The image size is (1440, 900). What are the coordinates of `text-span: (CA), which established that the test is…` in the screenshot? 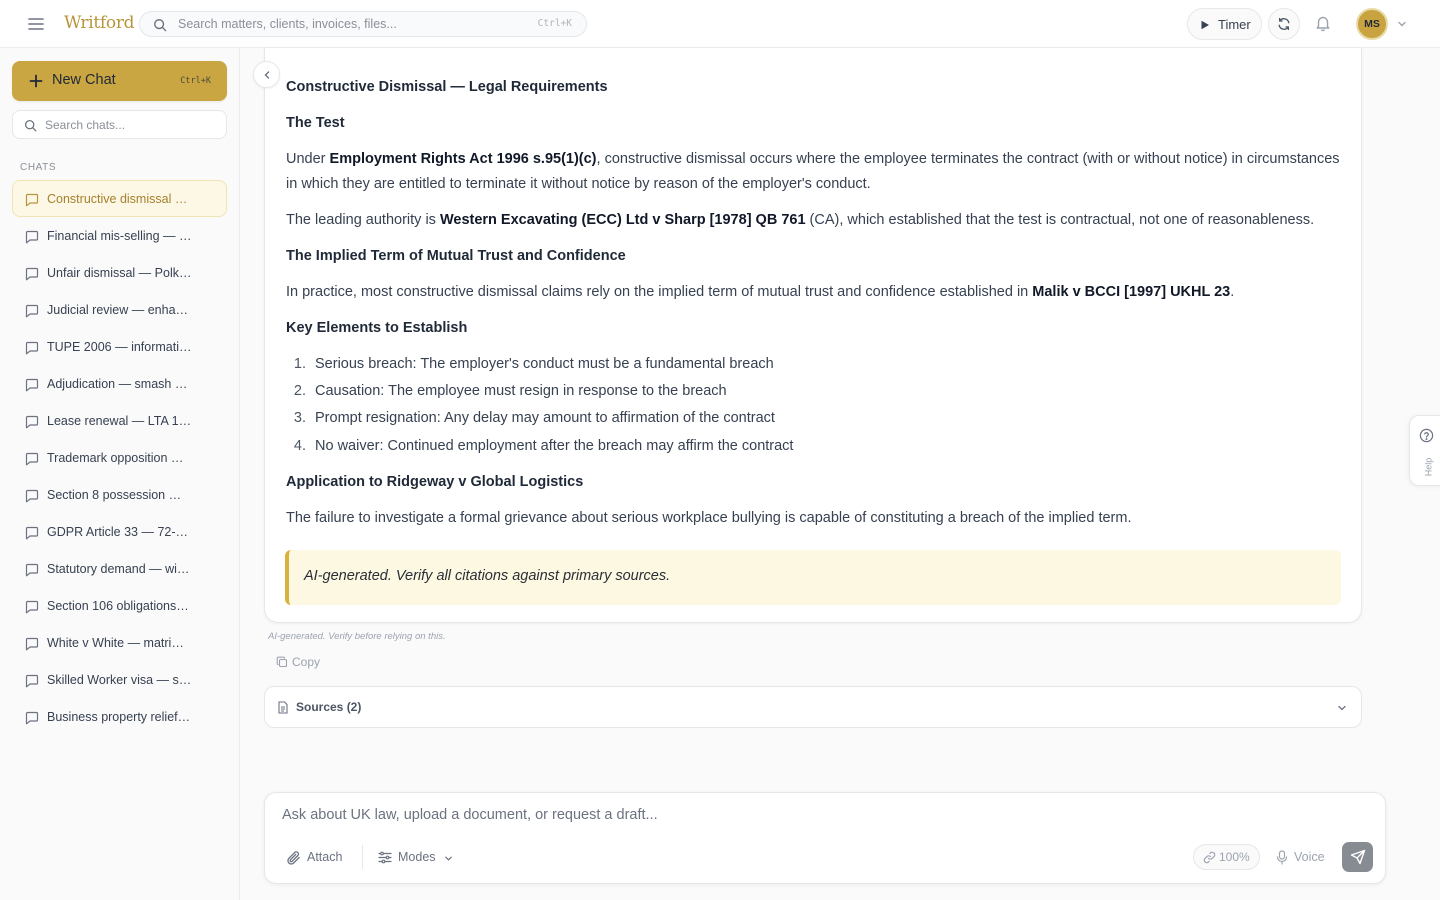 It's located at (1060, 220).